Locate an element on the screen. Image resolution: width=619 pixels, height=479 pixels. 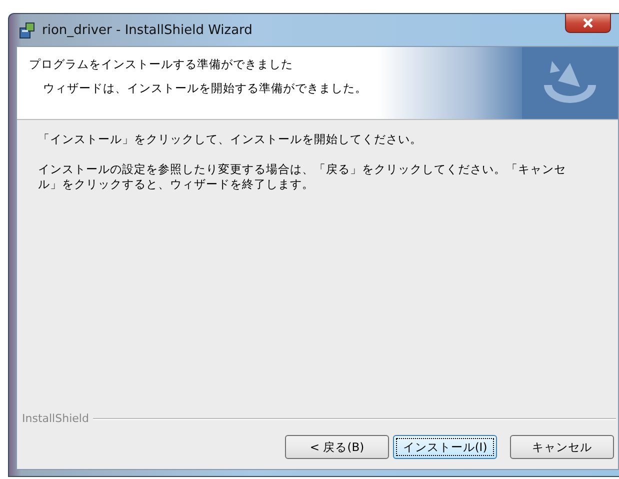
wizard-button: < 戻る(B) is located at coordinates (337, 447).